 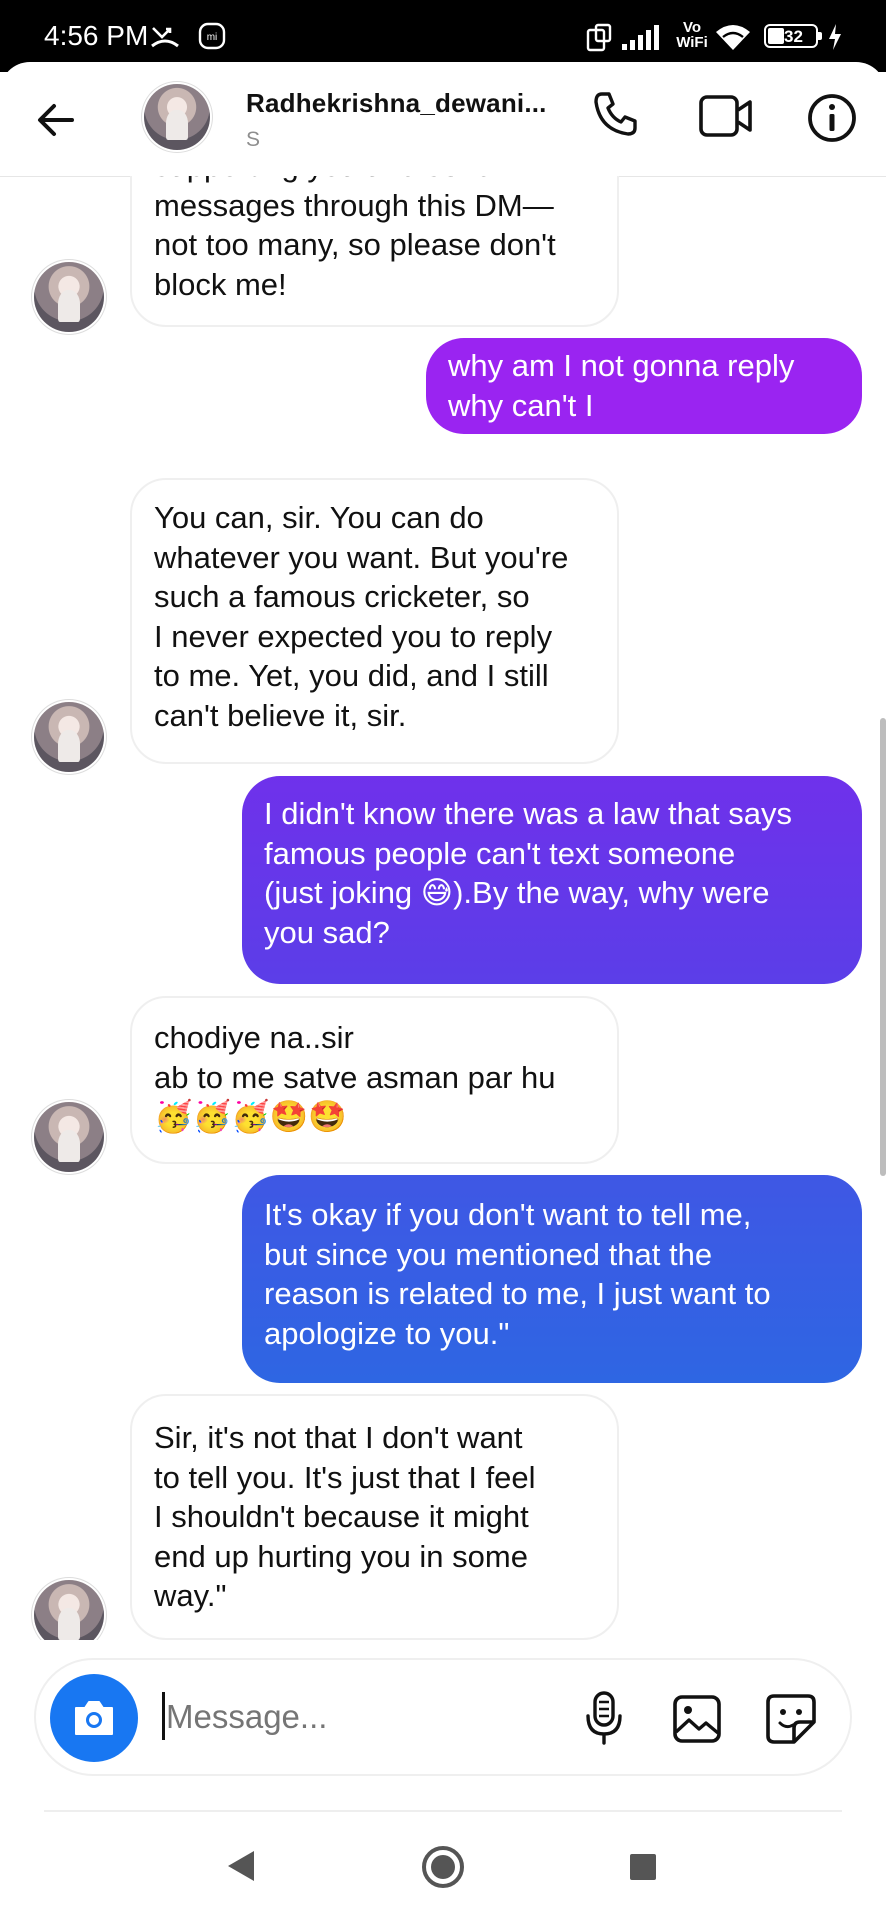 What do you see at coordinates (835, 37) in the screenshot?
I see `charging-icon` at bounding box center [835, 37].